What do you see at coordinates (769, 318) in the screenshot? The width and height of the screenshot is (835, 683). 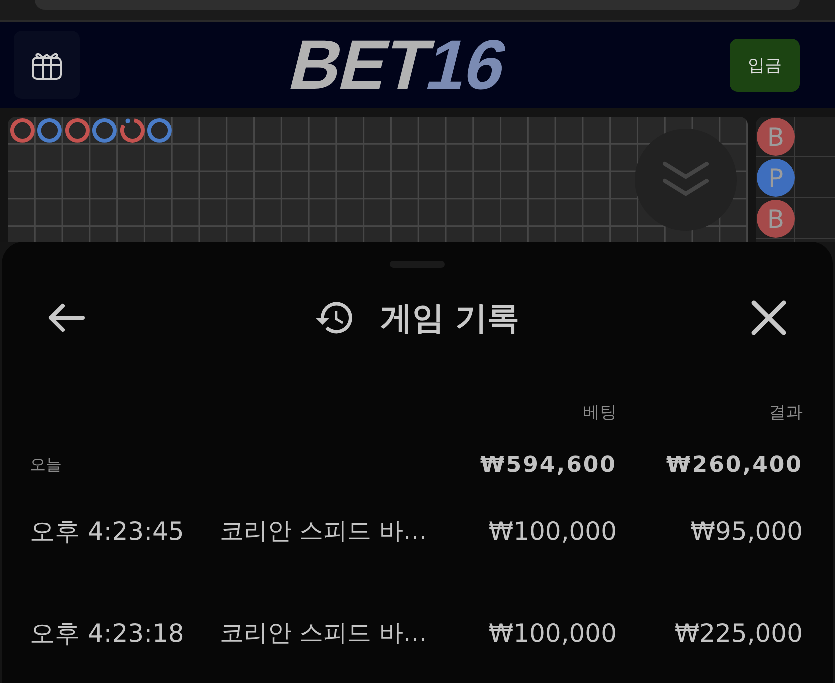 I see `close-icon` at bounding box center [769, 318].